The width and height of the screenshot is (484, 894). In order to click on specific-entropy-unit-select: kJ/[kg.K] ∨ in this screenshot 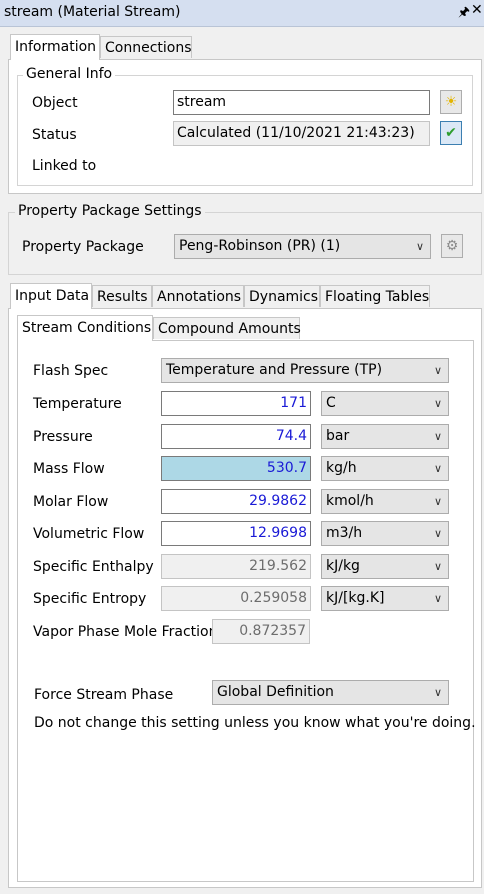, I will do `click(385, 598)`.